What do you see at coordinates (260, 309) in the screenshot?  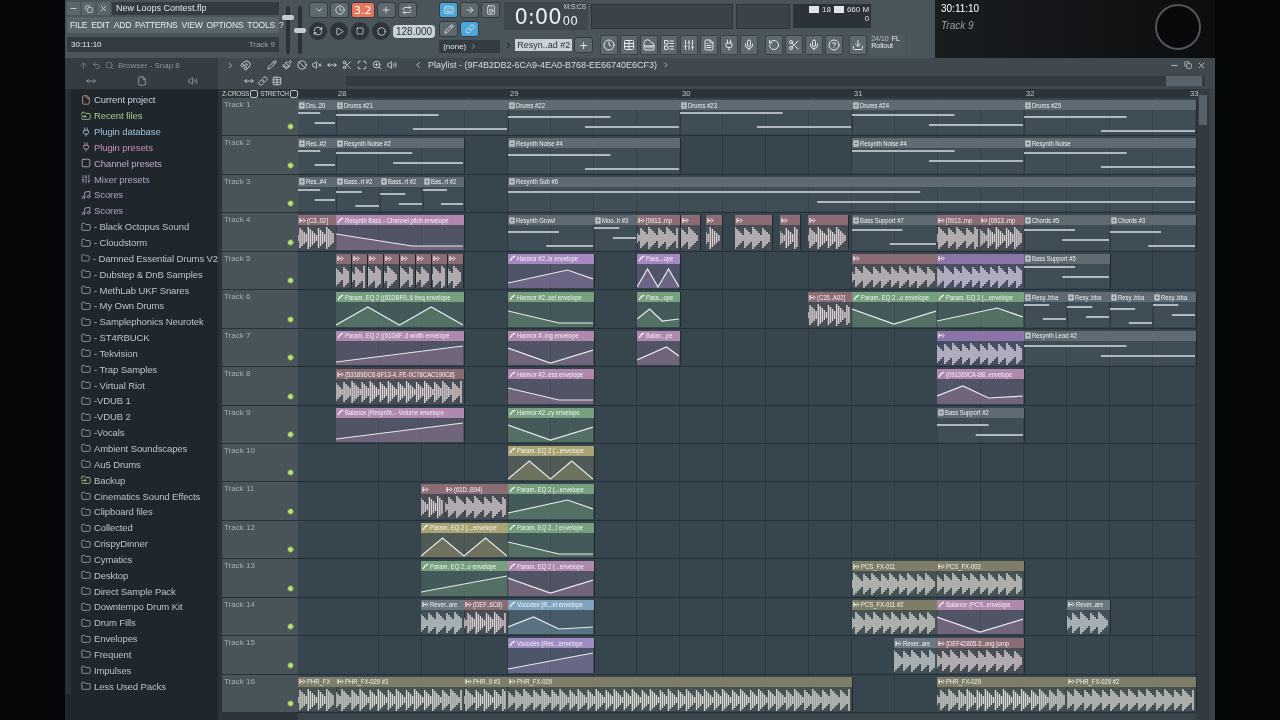 I see `track-header: Track 6` at bounding box center [260, 309].